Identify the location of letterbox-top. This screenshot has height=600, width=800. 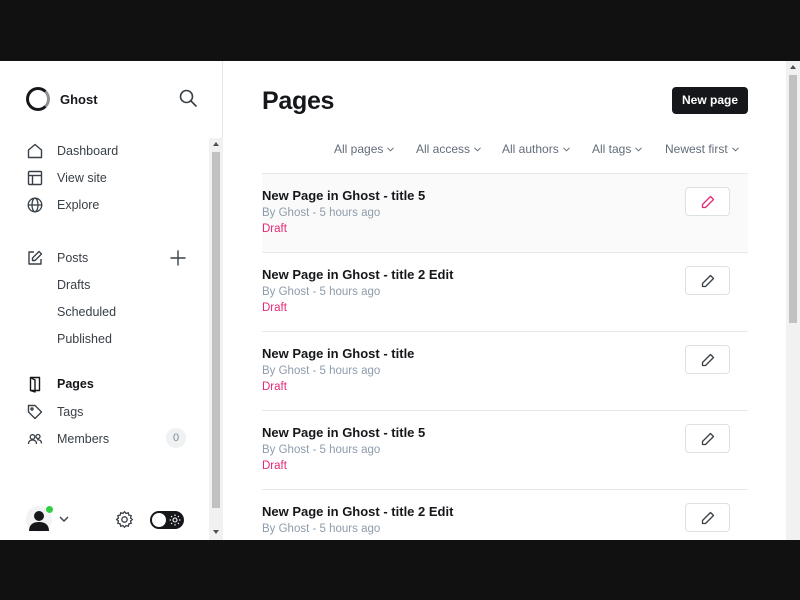
(400, 30).